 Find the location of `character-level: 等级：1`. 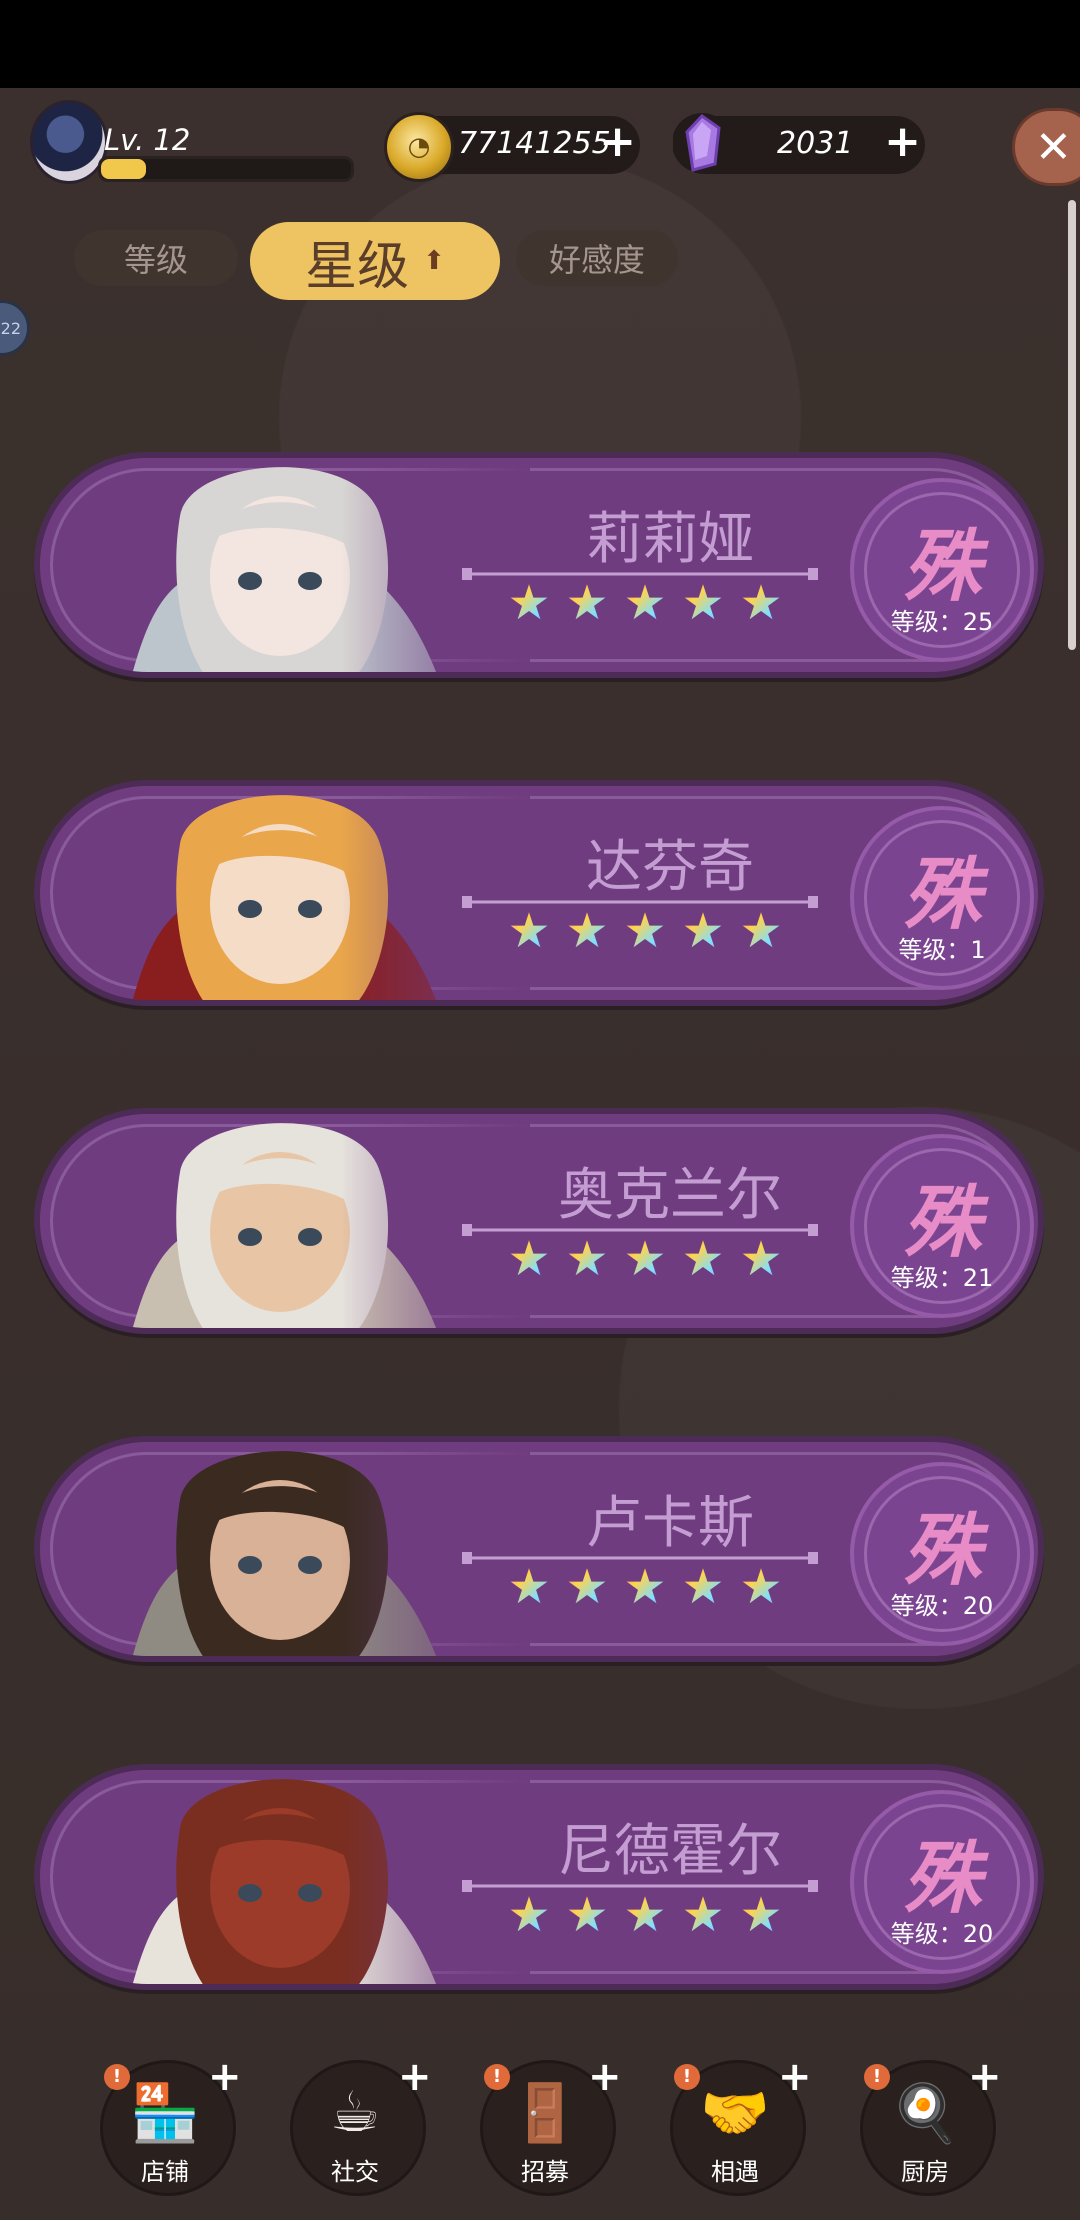

character-level: 等级：1 is located at coordinates (942, 950).